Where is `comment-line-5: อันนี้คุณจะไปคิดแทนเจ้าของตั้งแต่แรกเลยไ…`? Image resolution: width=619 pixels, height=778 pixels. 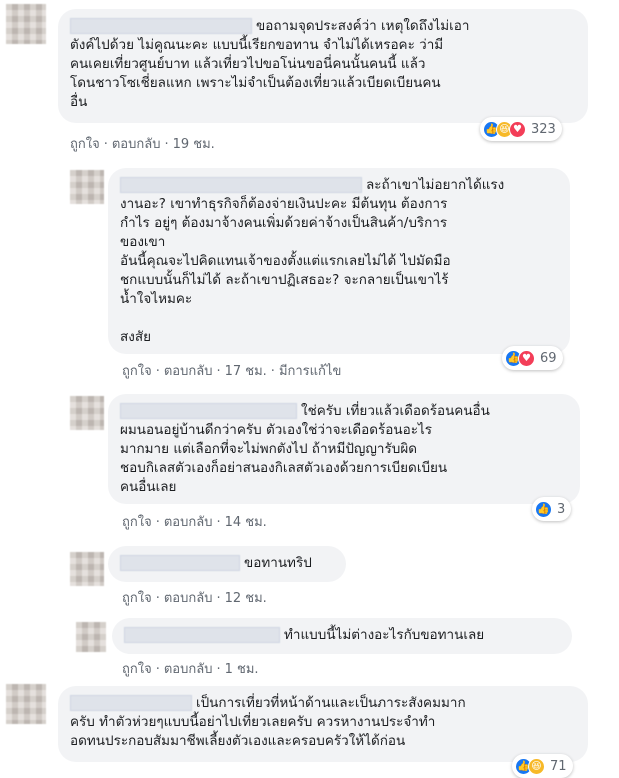
comment-line-5: อันนี้คุณจะไปคิดแทนเจ้าของตั้งแต่แรกเลยไ… is located at coordinates (285, 261).